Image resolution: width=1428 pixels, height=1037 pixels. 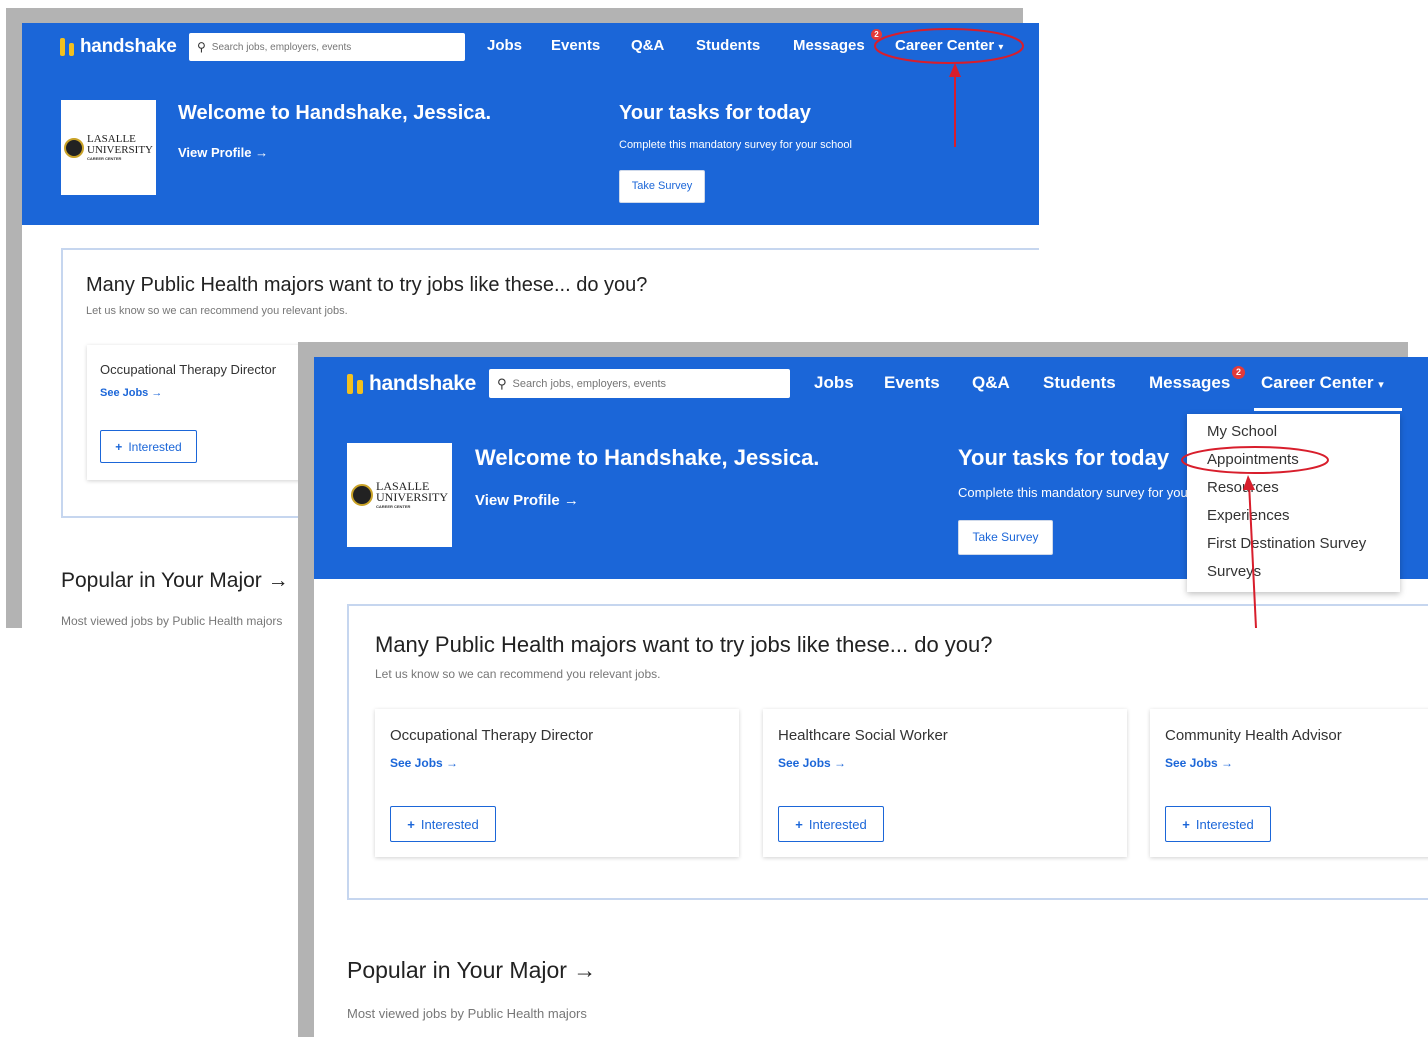 I want to click on career-center-active-underline, so click(x=1328, y=409).